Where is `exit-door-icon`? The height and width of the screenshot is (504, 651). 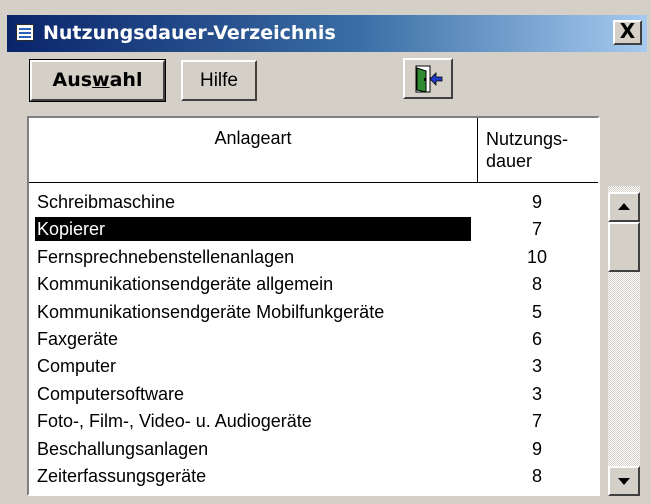
exit-door-icon is located at coordinates (429, 79).